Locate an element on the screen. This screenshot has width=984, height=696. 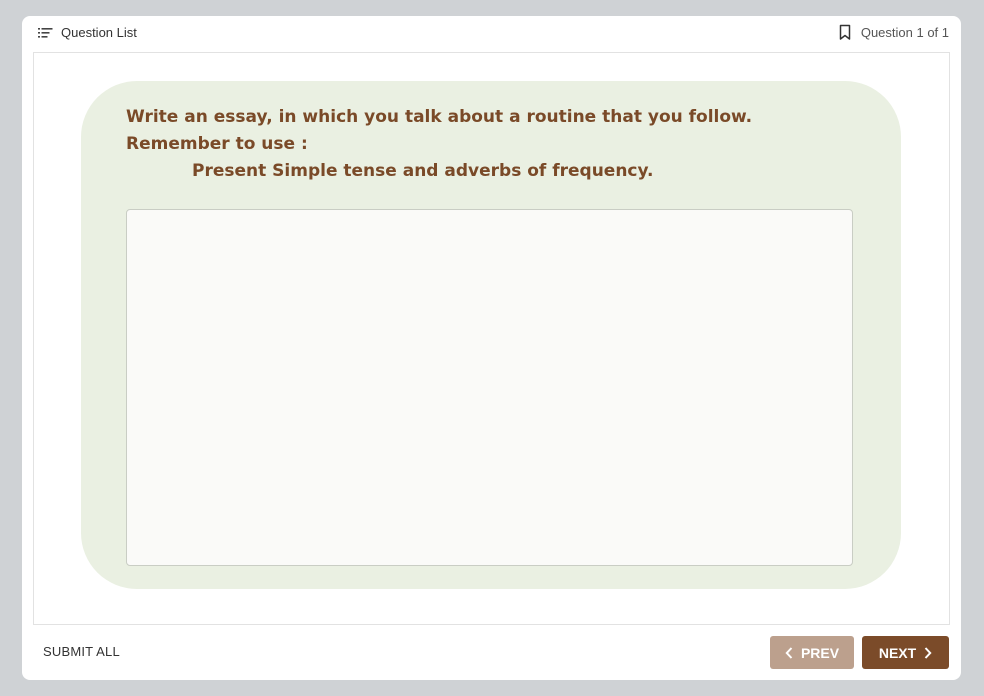
chevron-left-icon is located at coordinates (789, 652).